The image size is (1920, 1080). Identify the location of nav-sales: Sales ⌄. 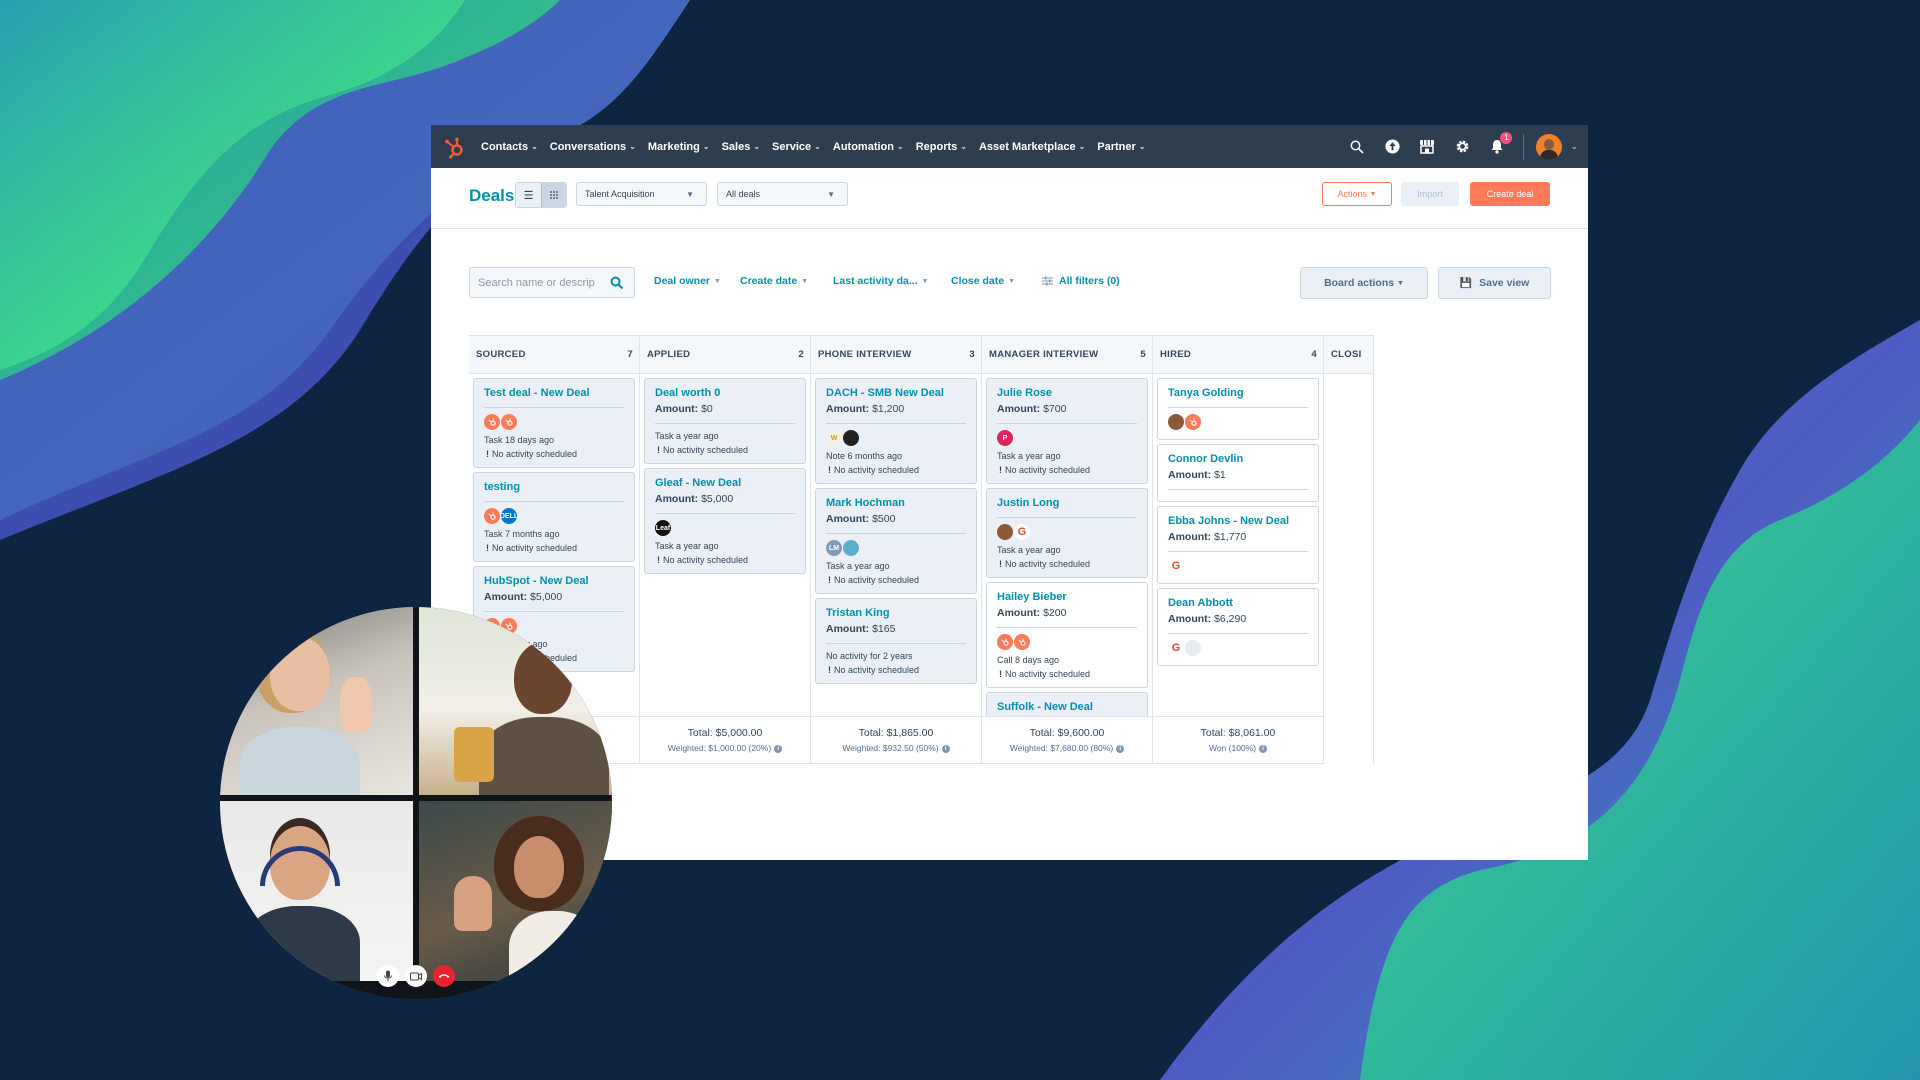
(741, 147).